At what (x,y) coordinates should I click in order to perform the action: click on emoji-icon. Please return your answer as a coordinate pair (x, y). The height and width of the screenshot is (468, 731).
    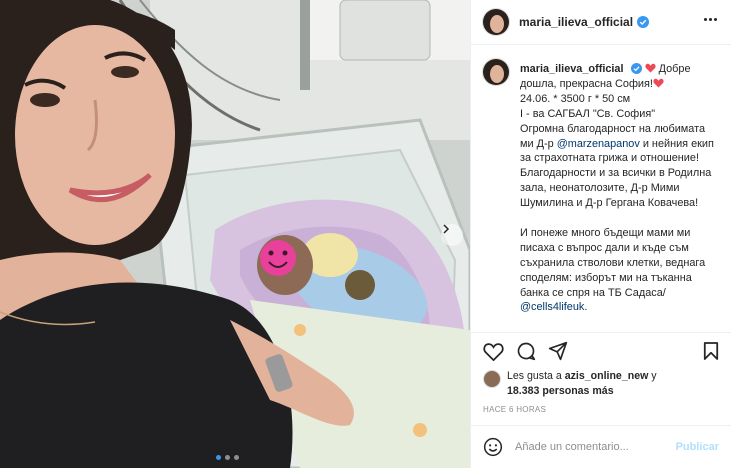
    Looking at the image, I should click on (493, 447).